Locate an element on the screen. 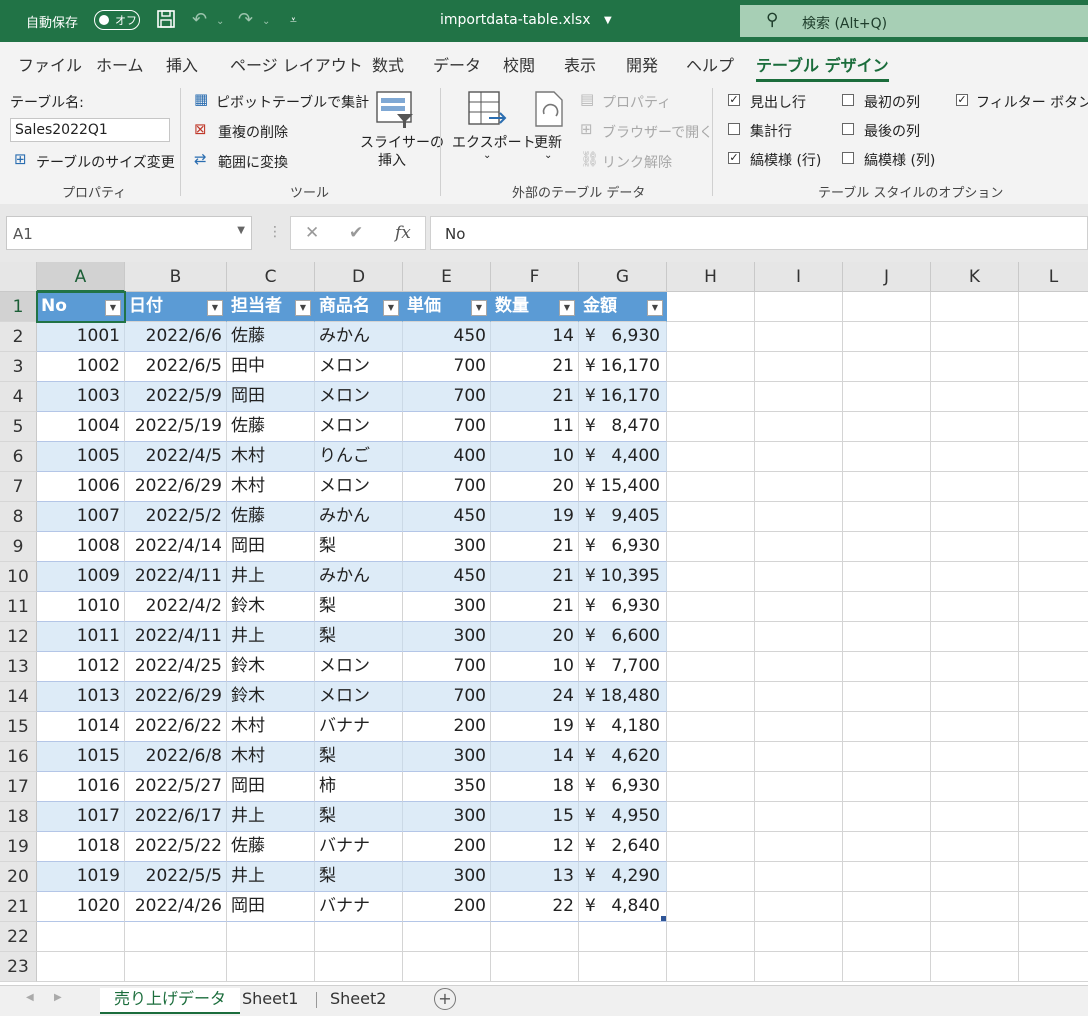  row-header: 9 is located at coordinates (18, 547).